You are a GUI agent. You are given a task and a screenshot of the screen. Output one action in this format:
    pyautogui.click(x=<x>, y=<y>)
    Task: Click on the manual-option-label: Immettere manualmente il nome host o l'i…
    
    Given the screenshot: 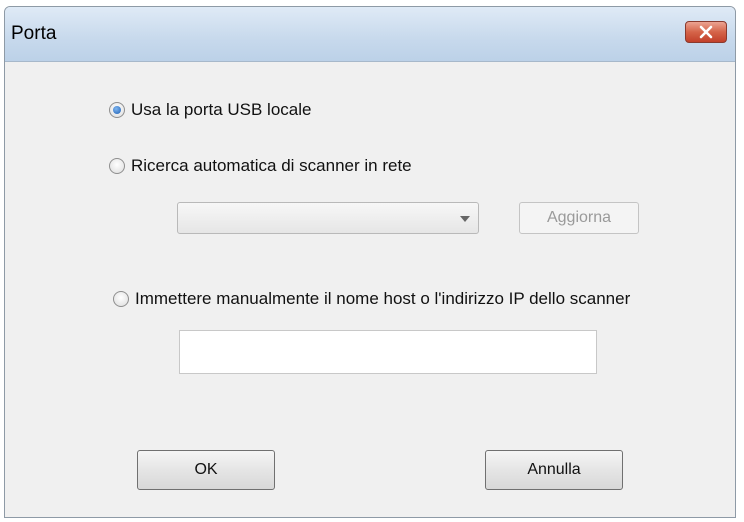 What is the action you would take?
    pyautogui.click(x=383, y=298)
    